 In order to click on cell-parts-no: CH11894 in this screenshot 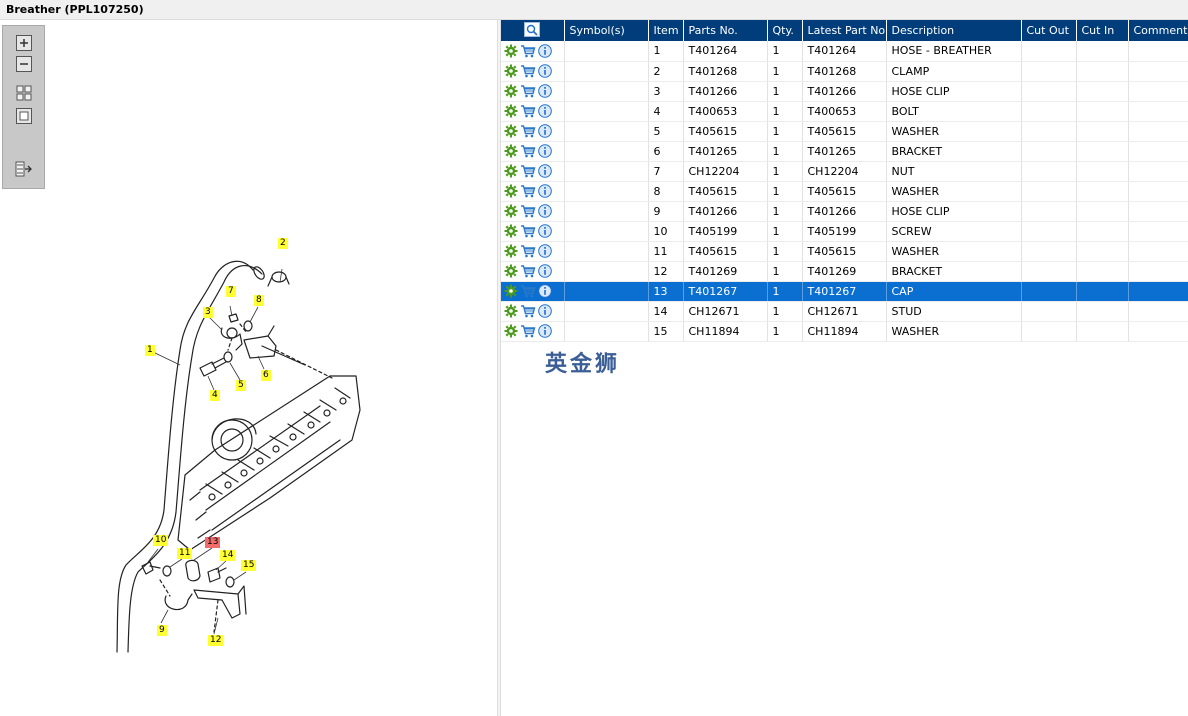, I will do `click(725, 331)`.